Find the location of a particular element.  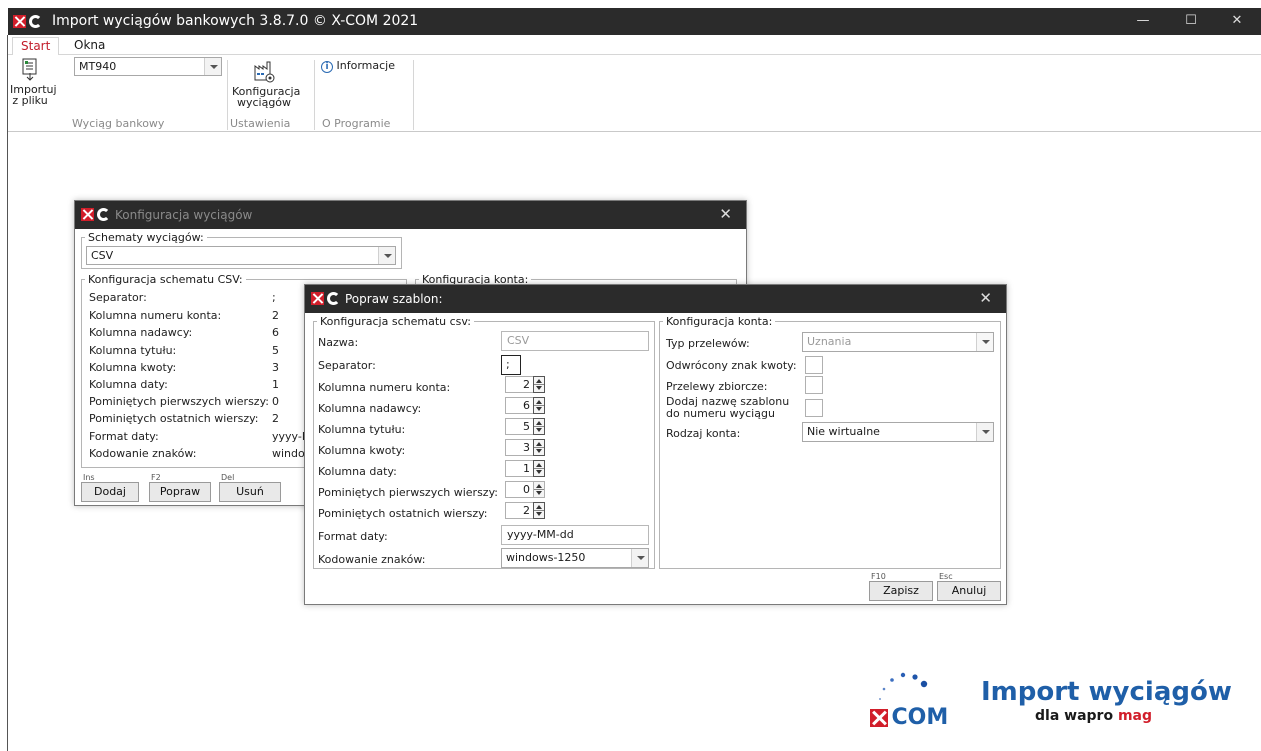

account-config-legend: Konfiguracja konta: is located at coordinates (719, 321).